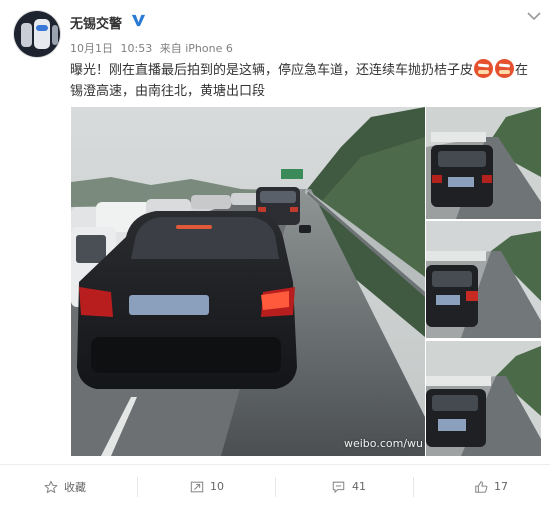 This screenshot has height=508, width=550. I want to click on photo-thumb-1-image, so click(483, 163).